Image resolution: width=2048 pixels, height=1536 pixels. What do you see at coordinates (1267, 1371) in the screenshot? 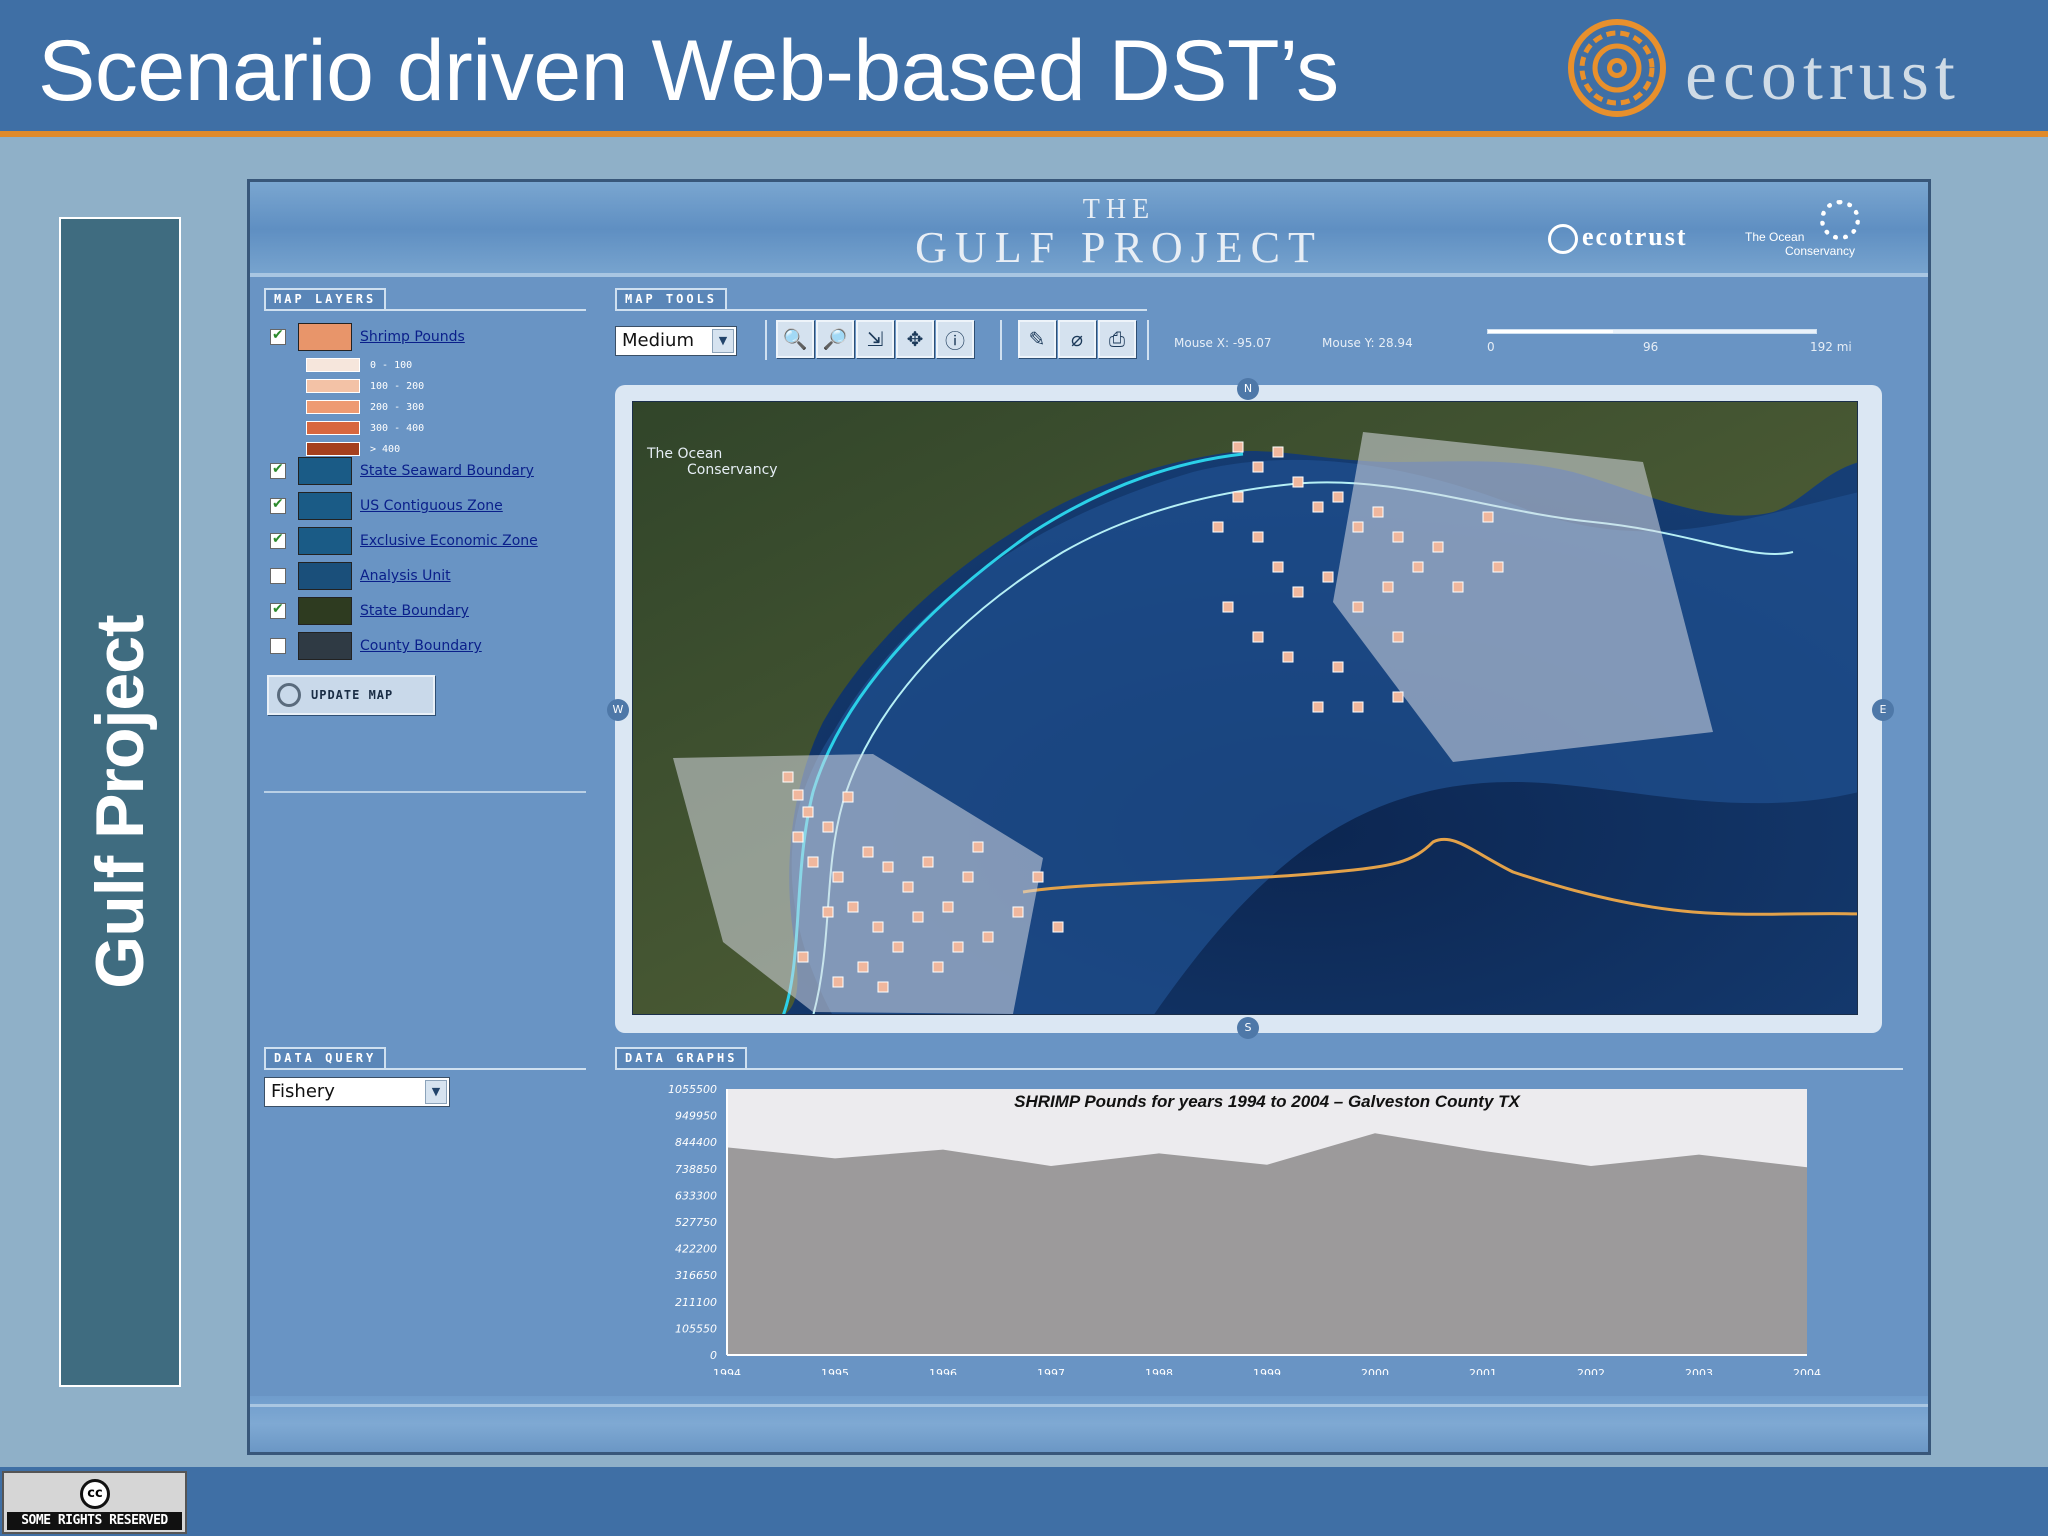
I see `chart-x-tick-label: 1999` at bounding box center [1267, 1371].